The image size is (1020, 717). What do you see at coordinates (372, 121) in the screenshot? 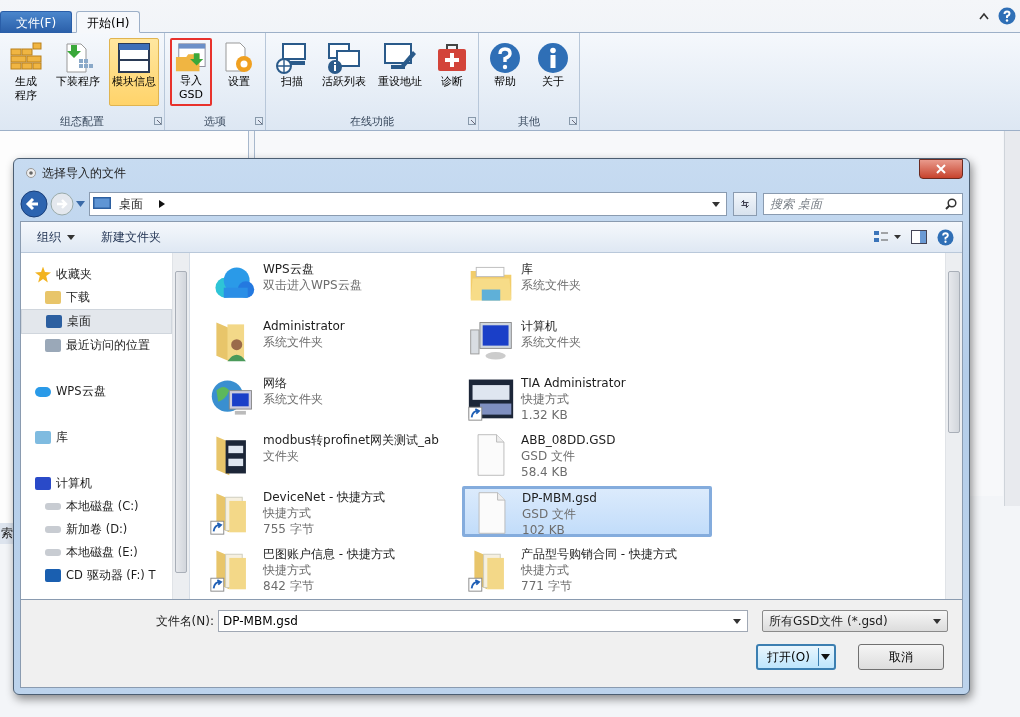
I see `group-title: 在线功能` at bounding box center [372, 121].